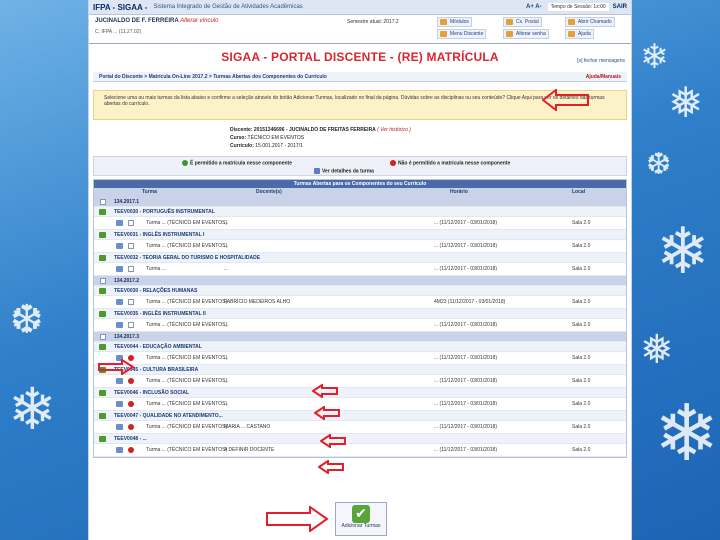 The width and height of the screenshot is (720, 540). What do you see at coordinates (118, 32) in the screenshot?
I see `user-subline: C. IFPA ... (11.27.02)` at bounding box center [118, 32].